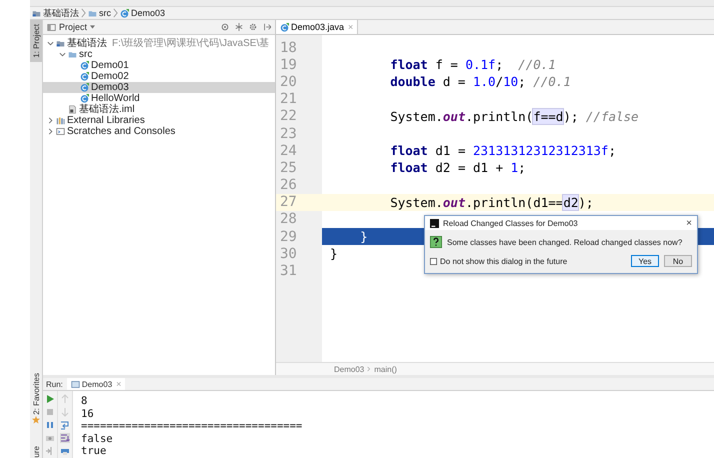 The width and height of the screenshot is (714, 458). Describe the element at coordinates (159, 76) in the screenshot. I see `tree-item: Demo02` at that location.